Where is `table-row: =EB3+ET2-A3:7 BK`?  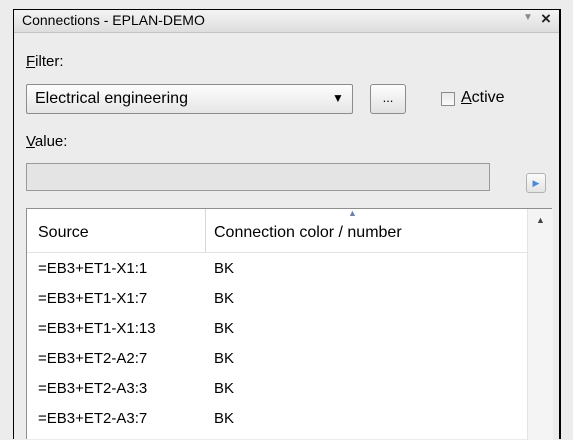
table-row: =EB3+ET2-A3:7 BK is located at coordinates (277, 418).